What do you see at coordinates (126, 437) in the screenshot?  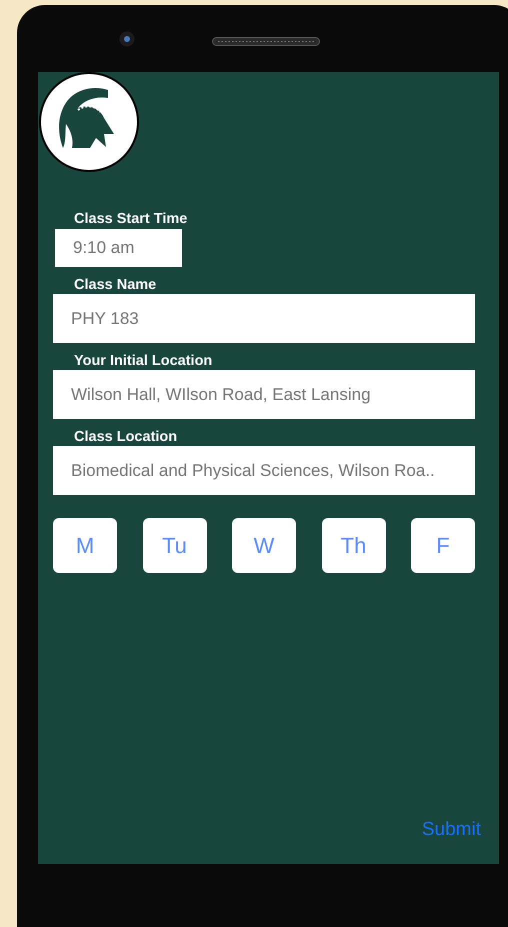 I see `field-label: Class Location` at bounding box center [126, 437].